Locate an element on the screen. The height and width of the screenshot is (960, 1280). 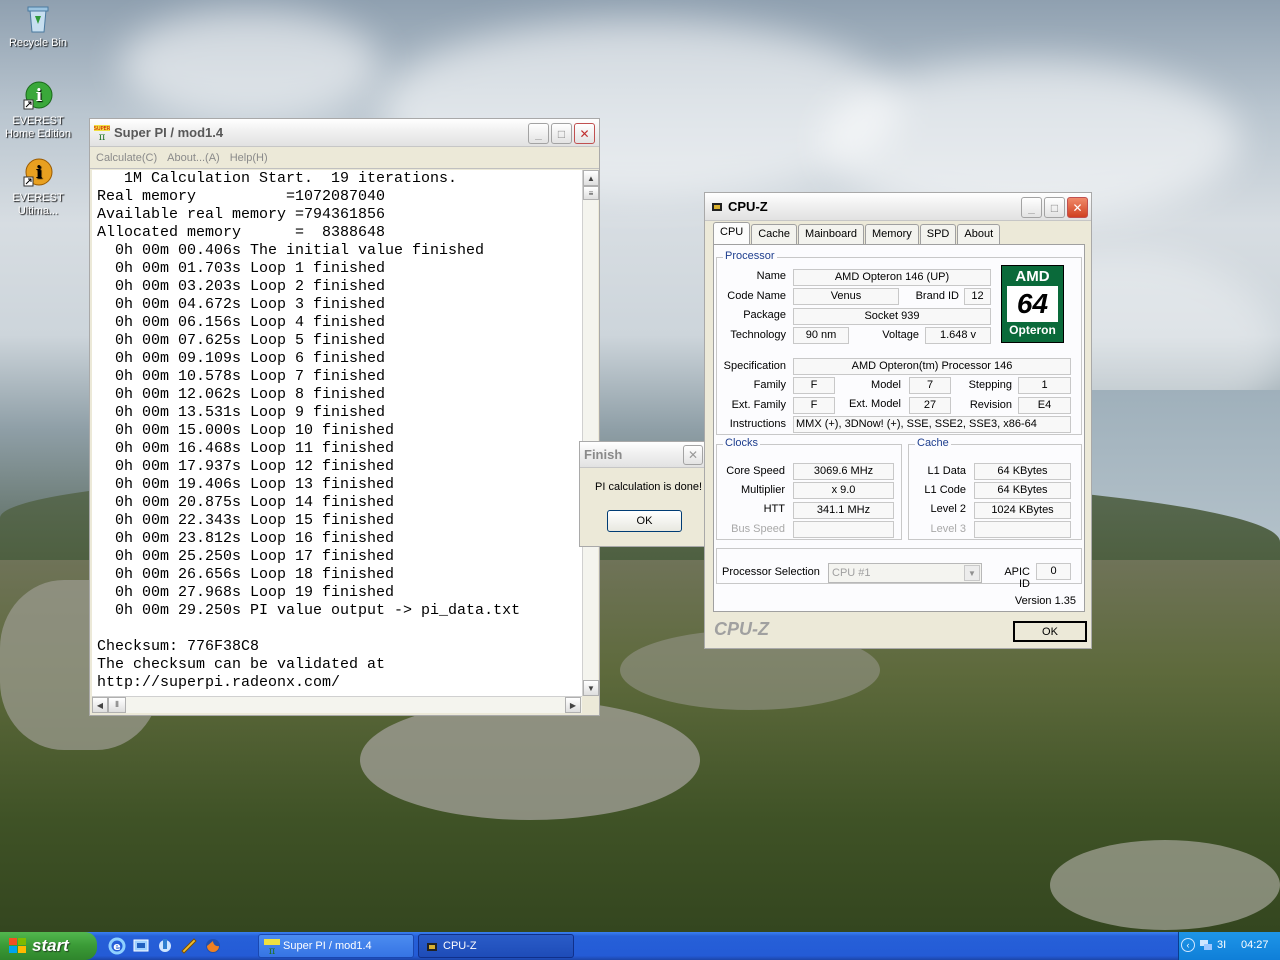
output-line: Checksum: 776F38C8 is located at coordinates (178, 646).